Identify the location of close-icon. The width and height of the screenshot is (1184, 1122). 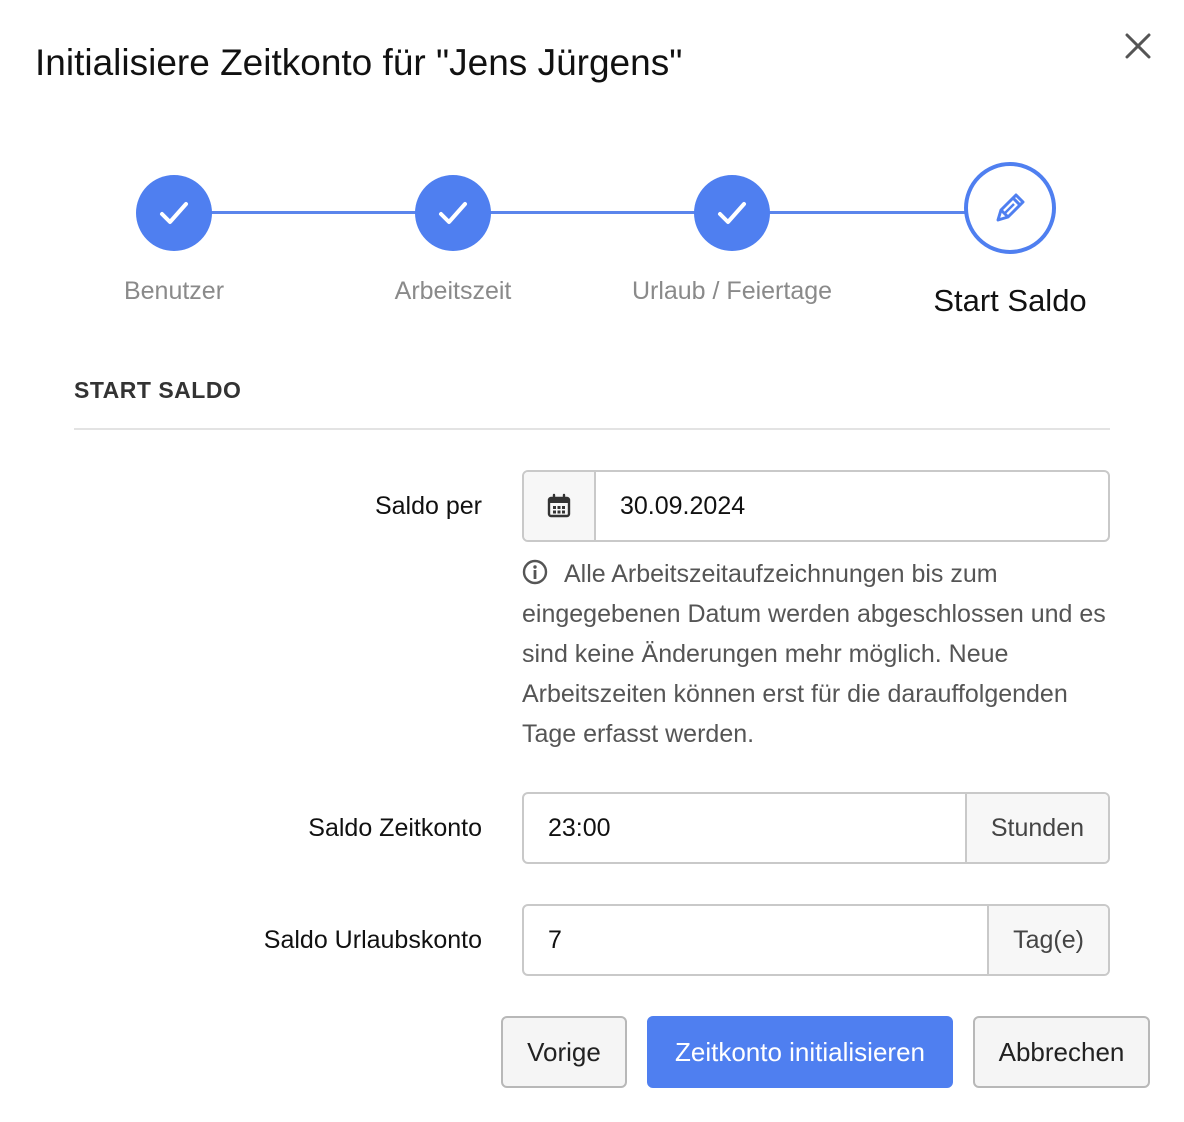
(1138, 46).